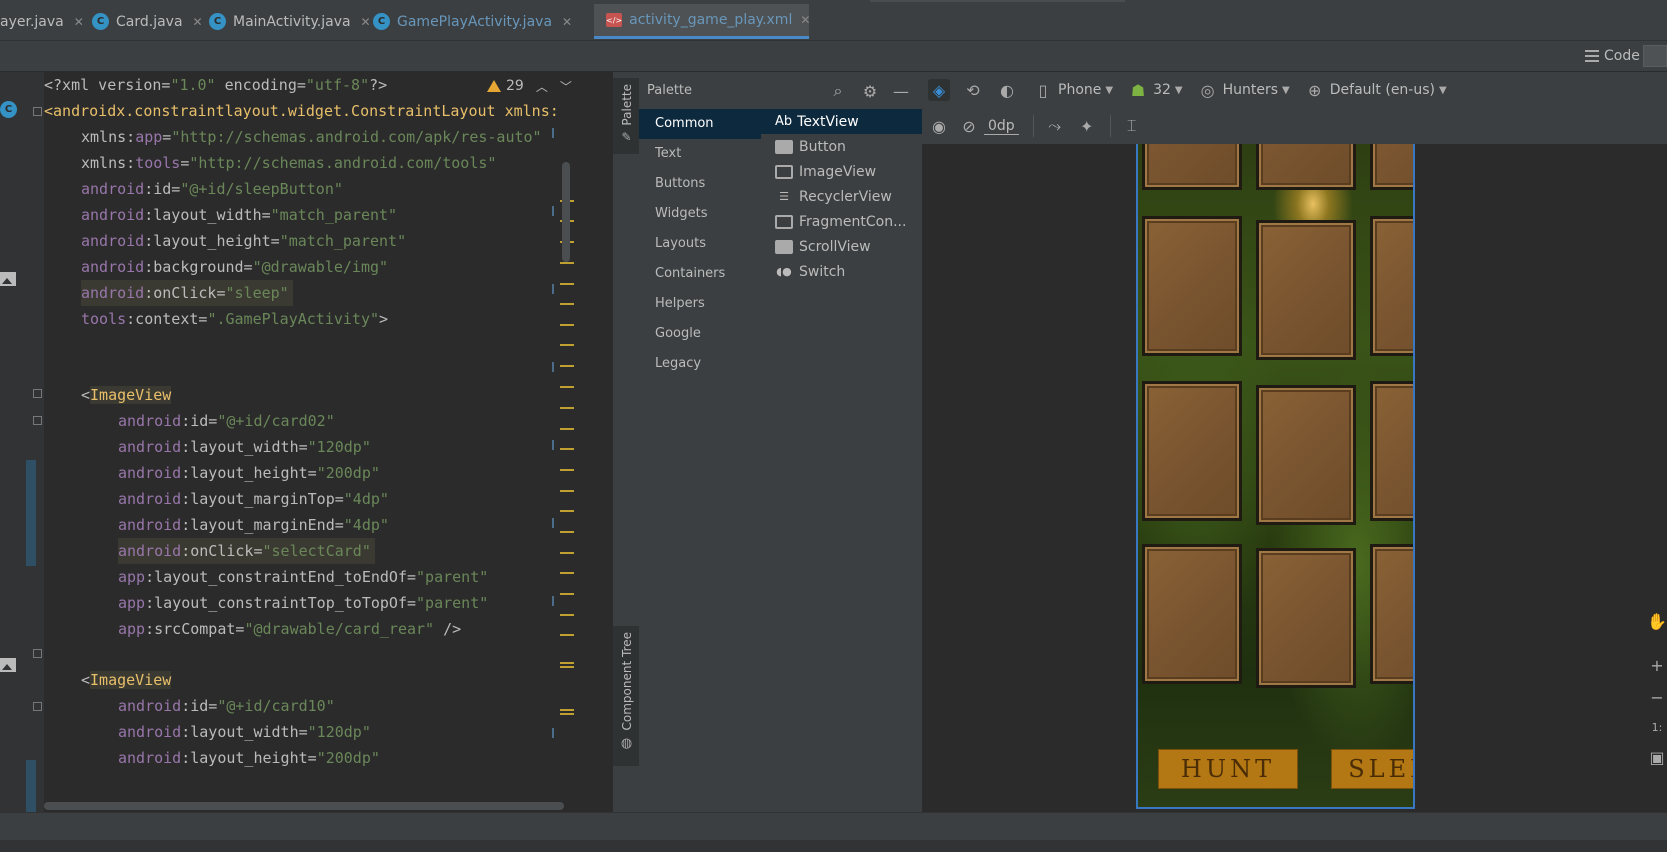 This screenshot has height=852, width=1667. I want to click on sleep-button: SLEEP, so click(1372, 769).